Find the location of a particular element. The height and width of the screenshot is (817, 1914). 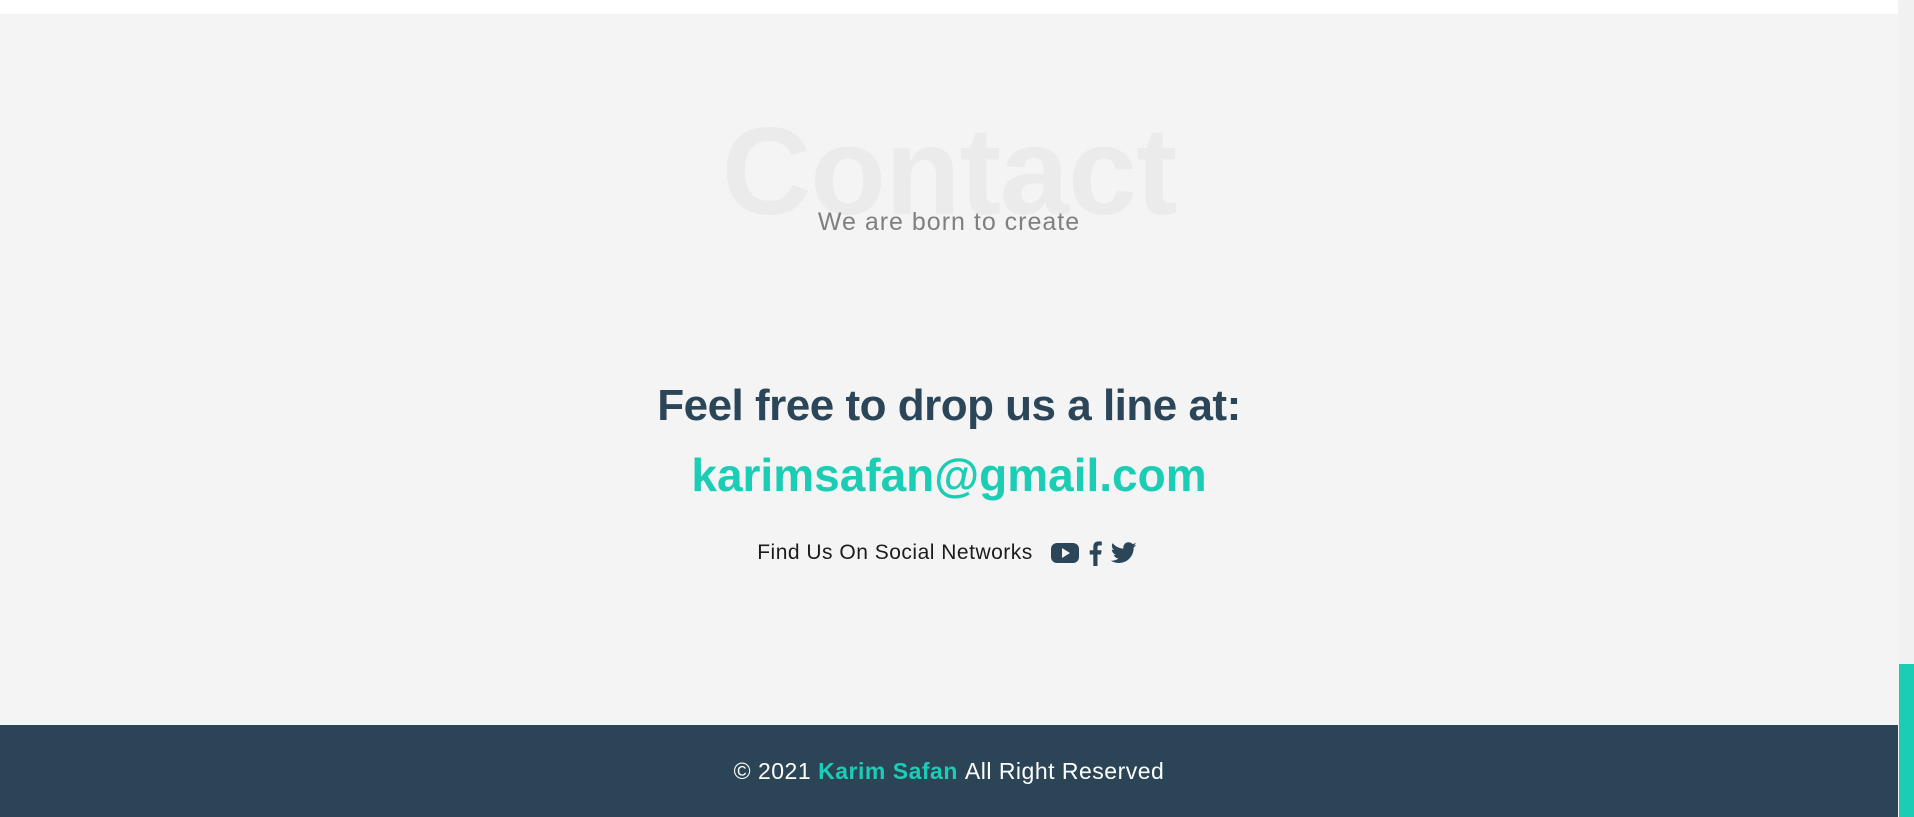

contact-subtitle: We are born to create is located at coordinates (949, 222).